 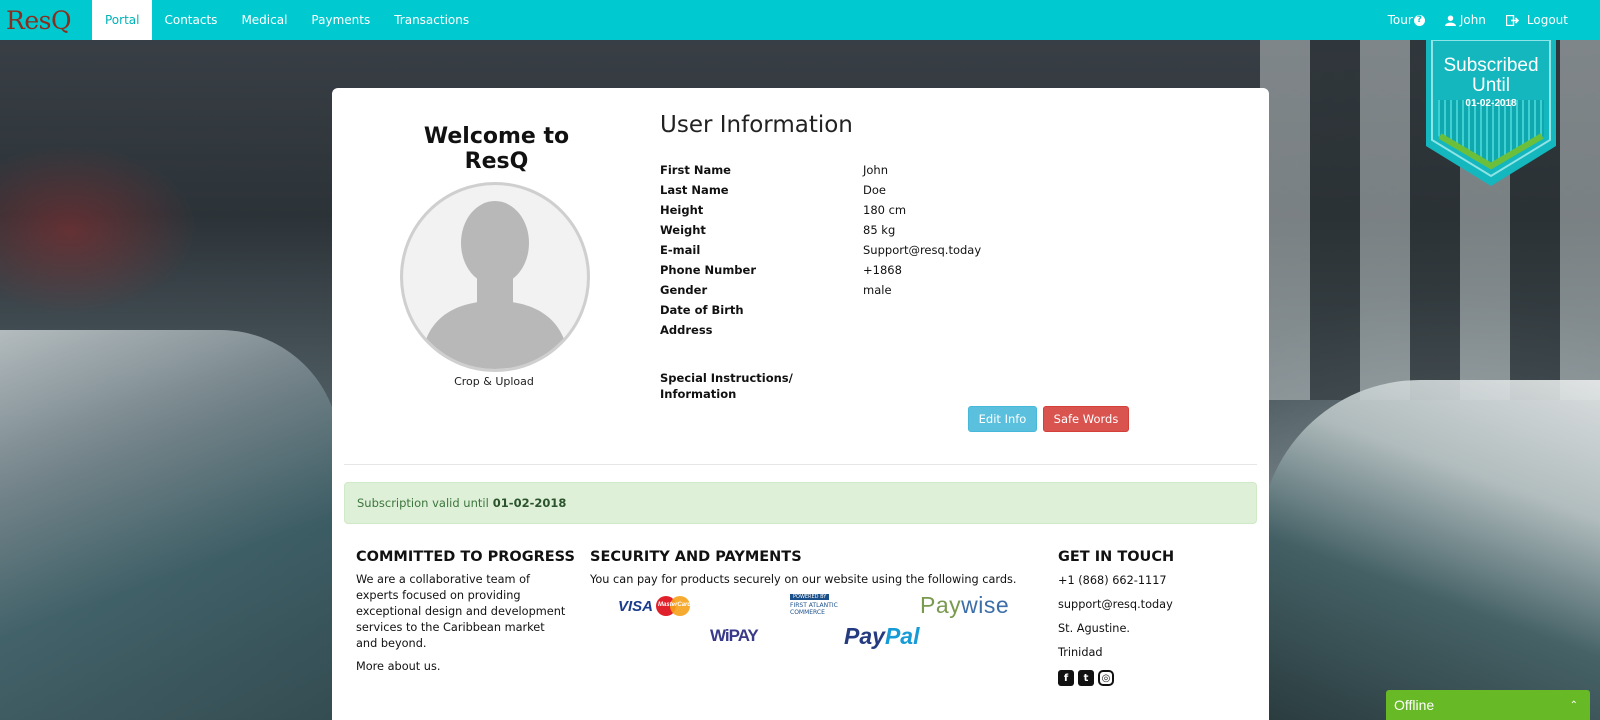 What do you see at coordinates (890, 190) in the screenshot?
I see `info-row-last-name: Last Name Doe` at bounding box center [890, 190].